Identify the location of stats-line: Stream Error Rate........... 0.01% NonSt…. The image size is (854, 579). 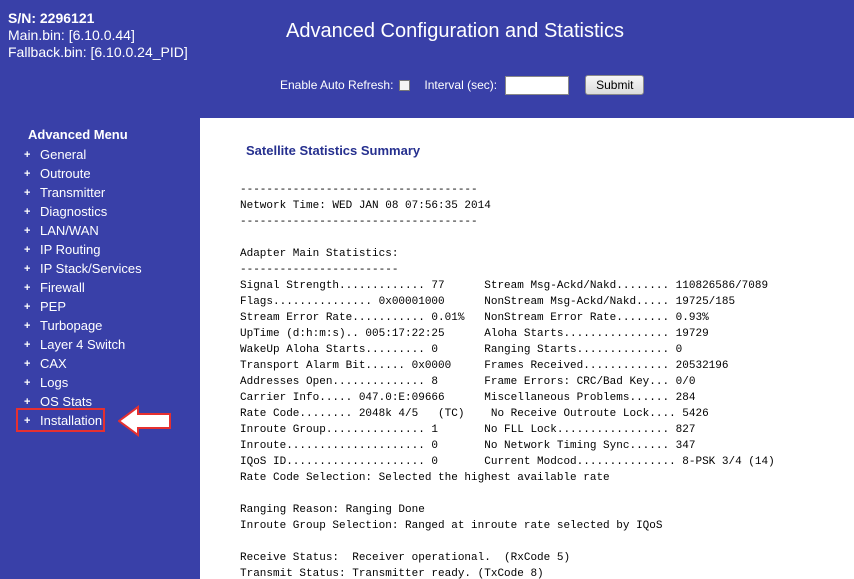
(474, 318).